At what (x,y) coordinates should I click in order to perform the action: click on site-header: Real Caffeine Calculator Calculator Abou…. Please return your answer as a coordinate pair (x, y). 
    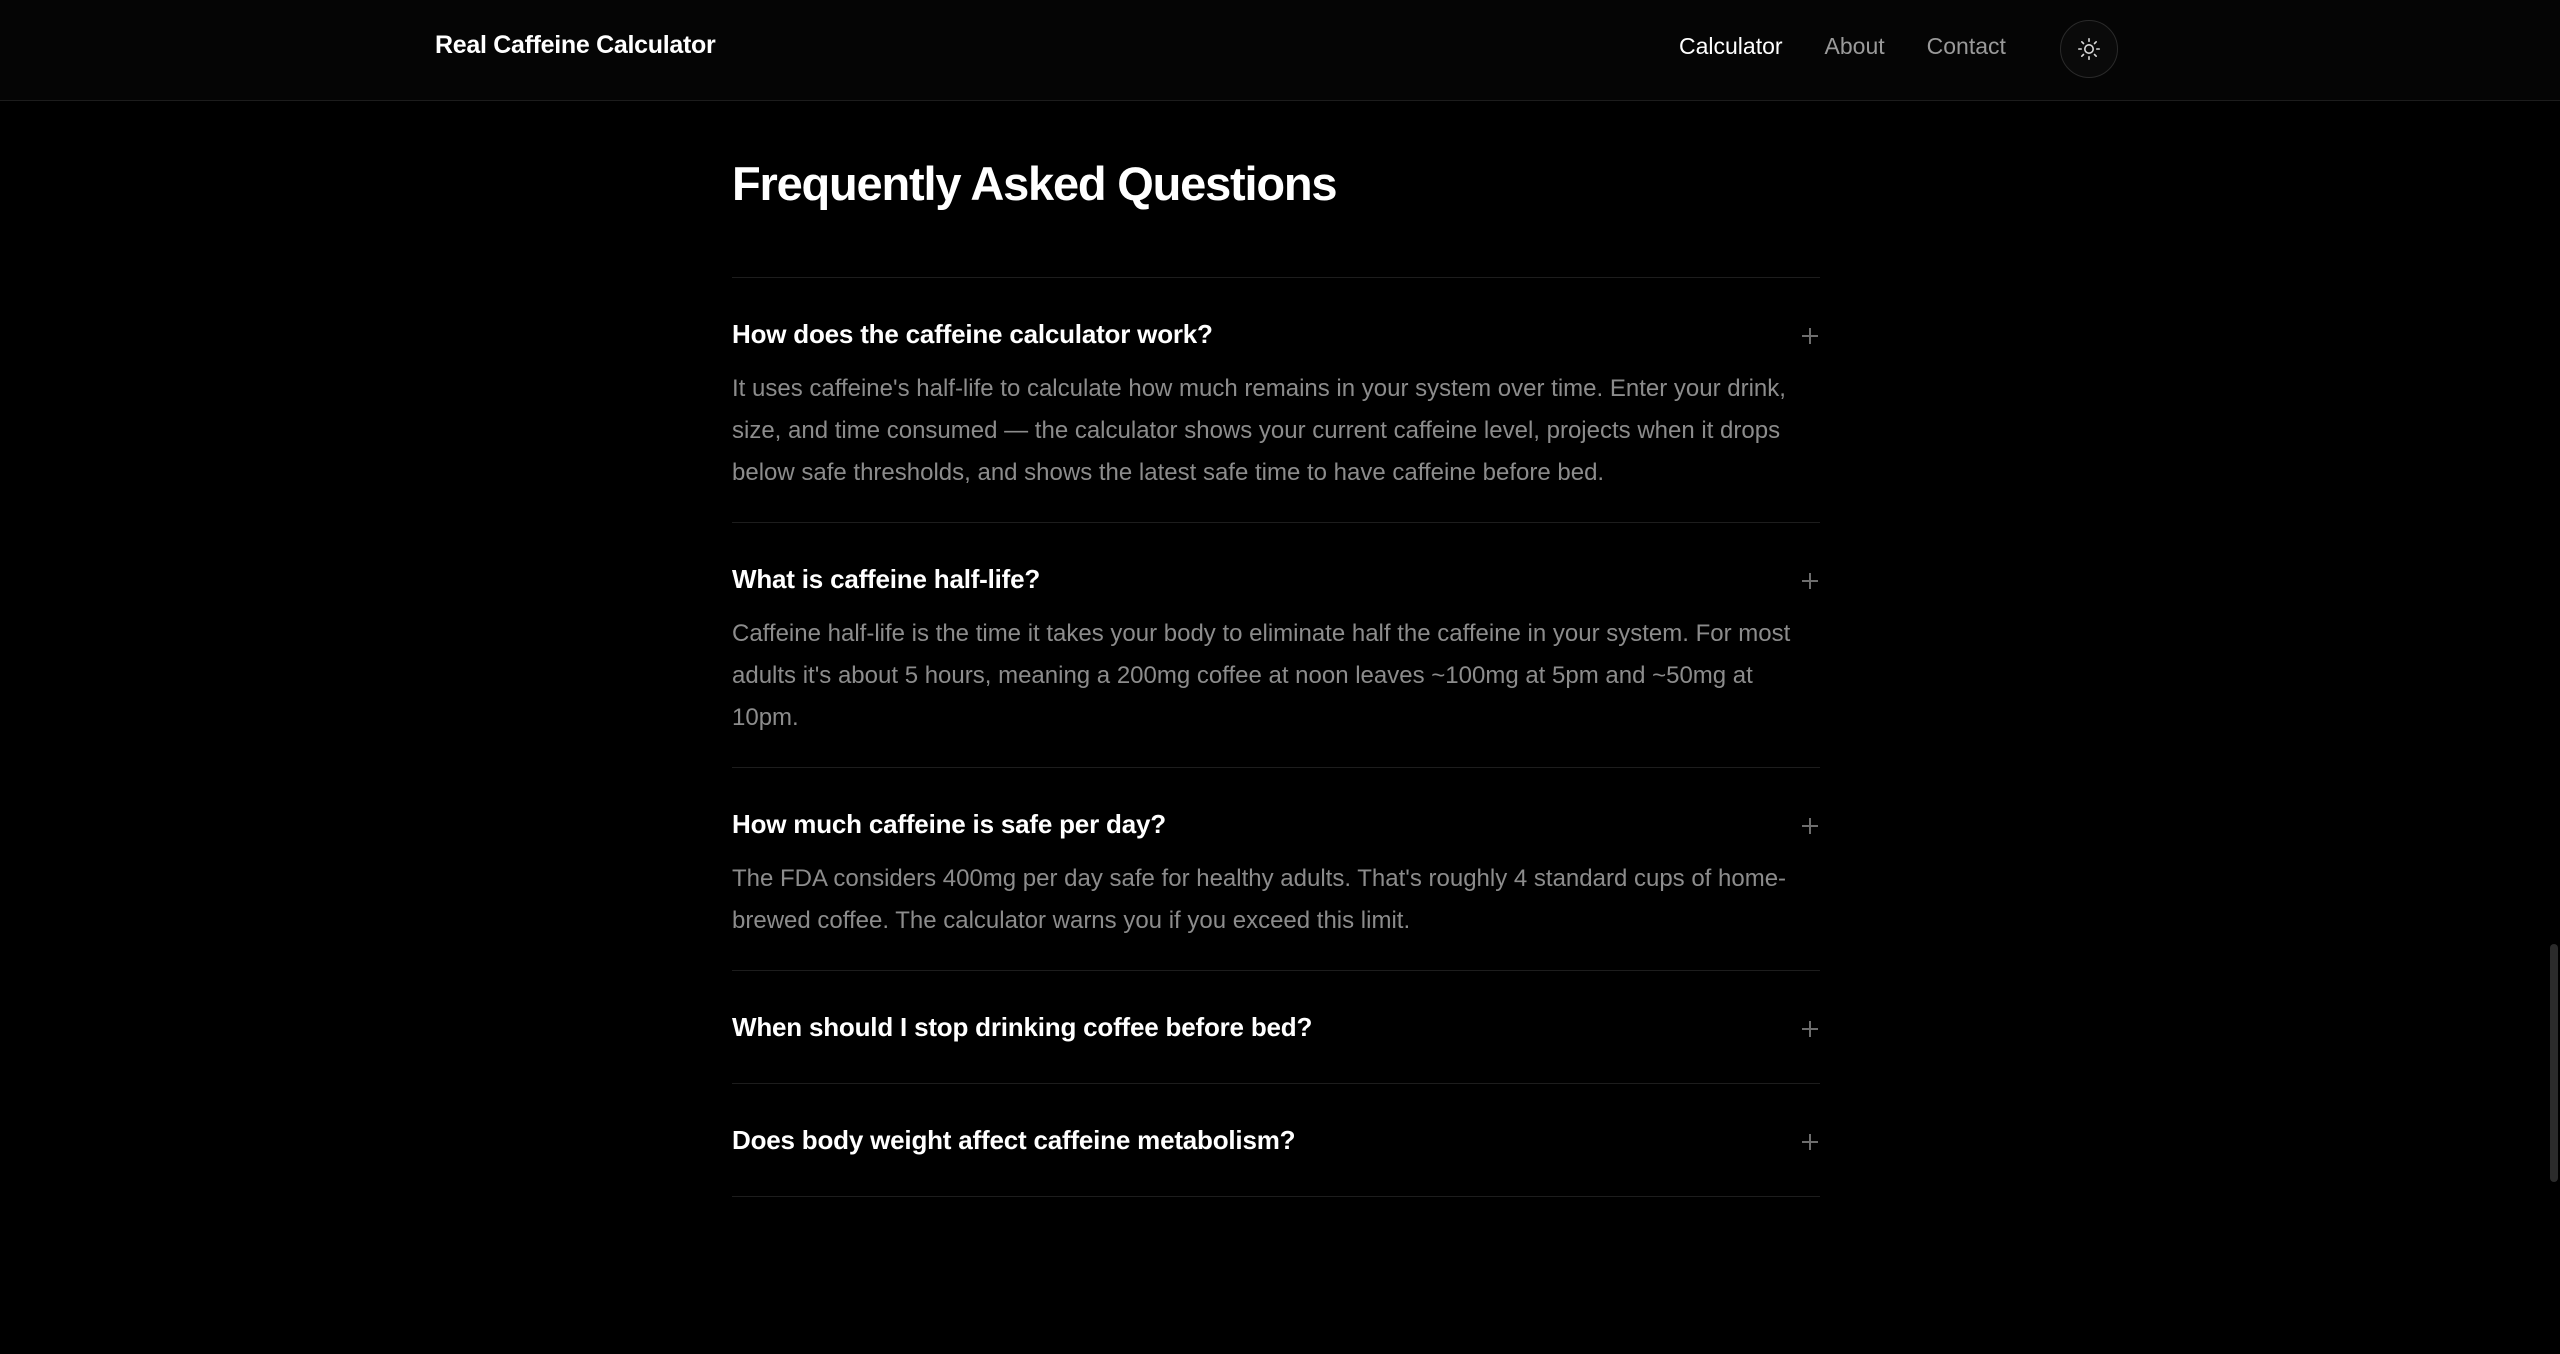
    Looking at the image, I should click on (1280, 50).